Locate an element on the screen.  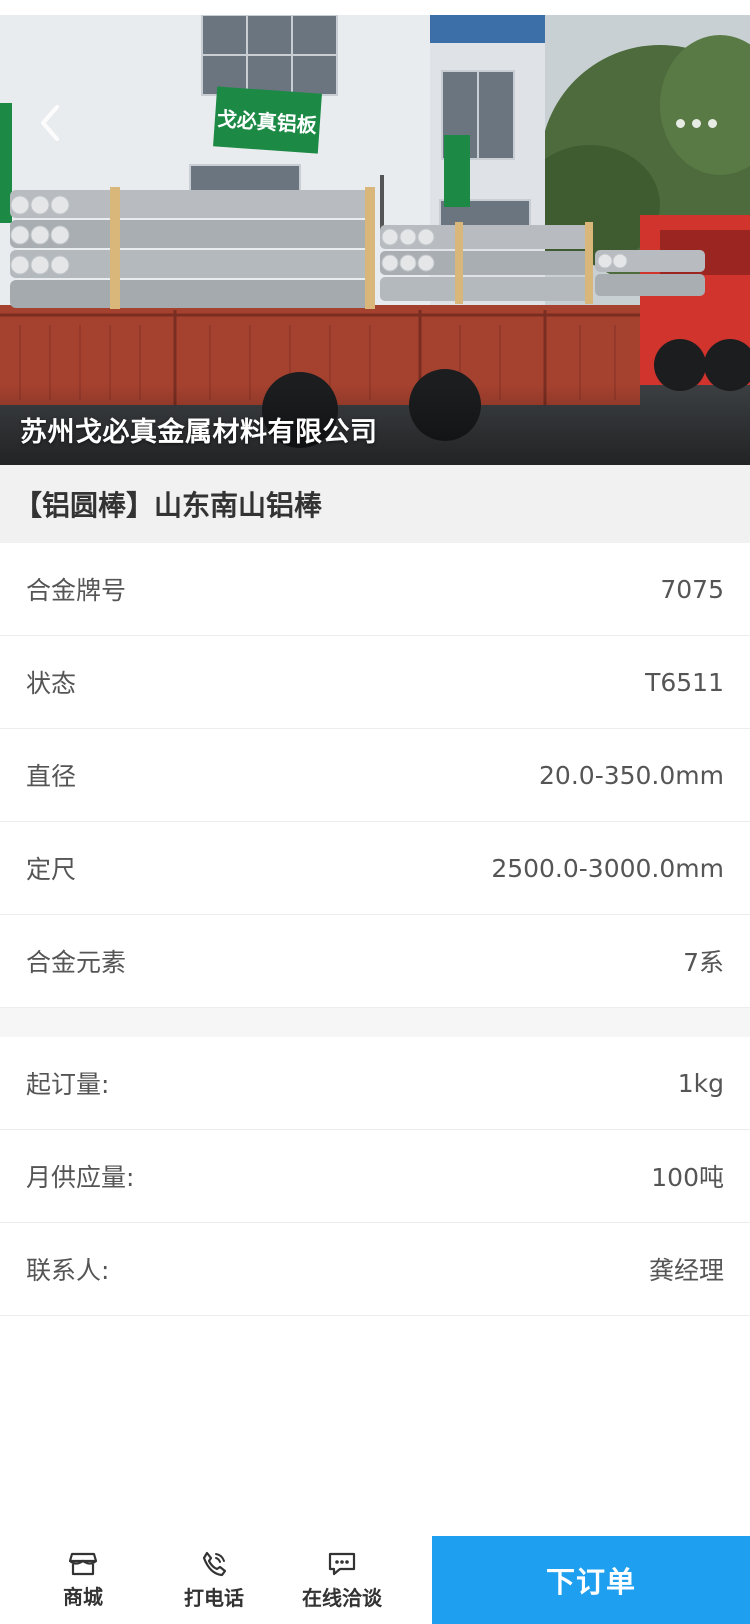
more-button is located at coordinates (696, 123).